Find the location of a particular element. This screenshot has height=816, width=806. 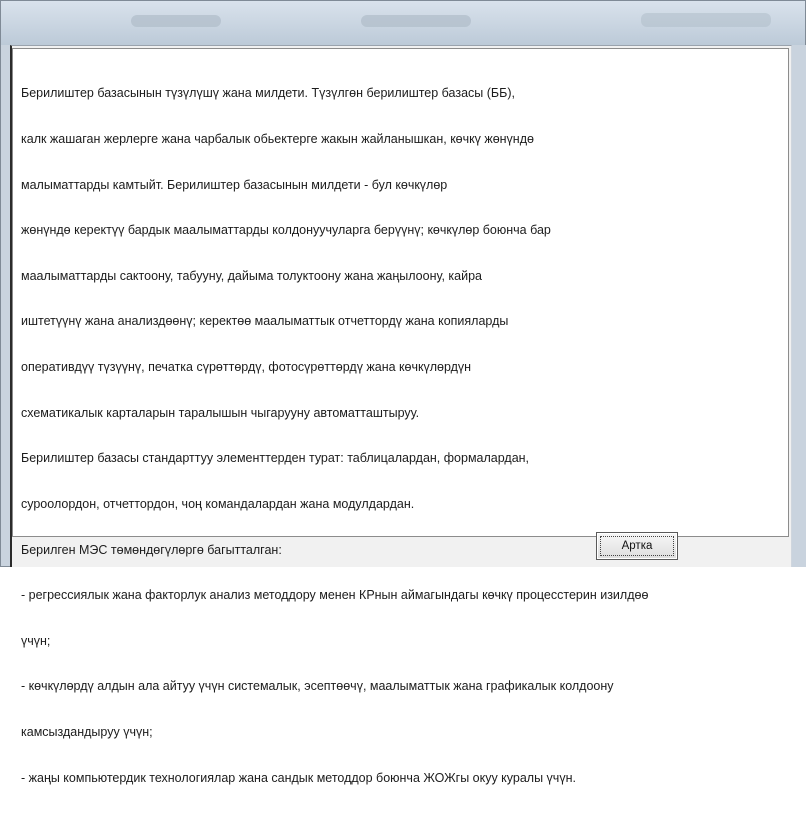

back-button: Артка is located at coordinates (637, 546).